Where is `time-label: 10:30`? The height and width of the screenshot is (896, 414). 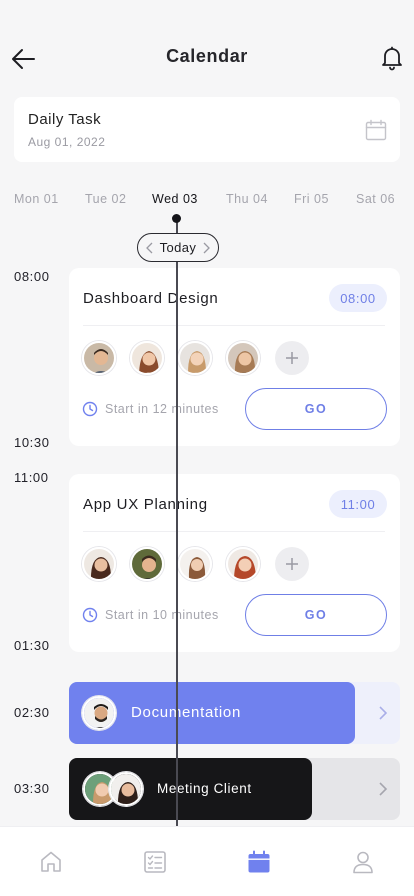 time-label: 10:30 is located at coordinates (32, 442).